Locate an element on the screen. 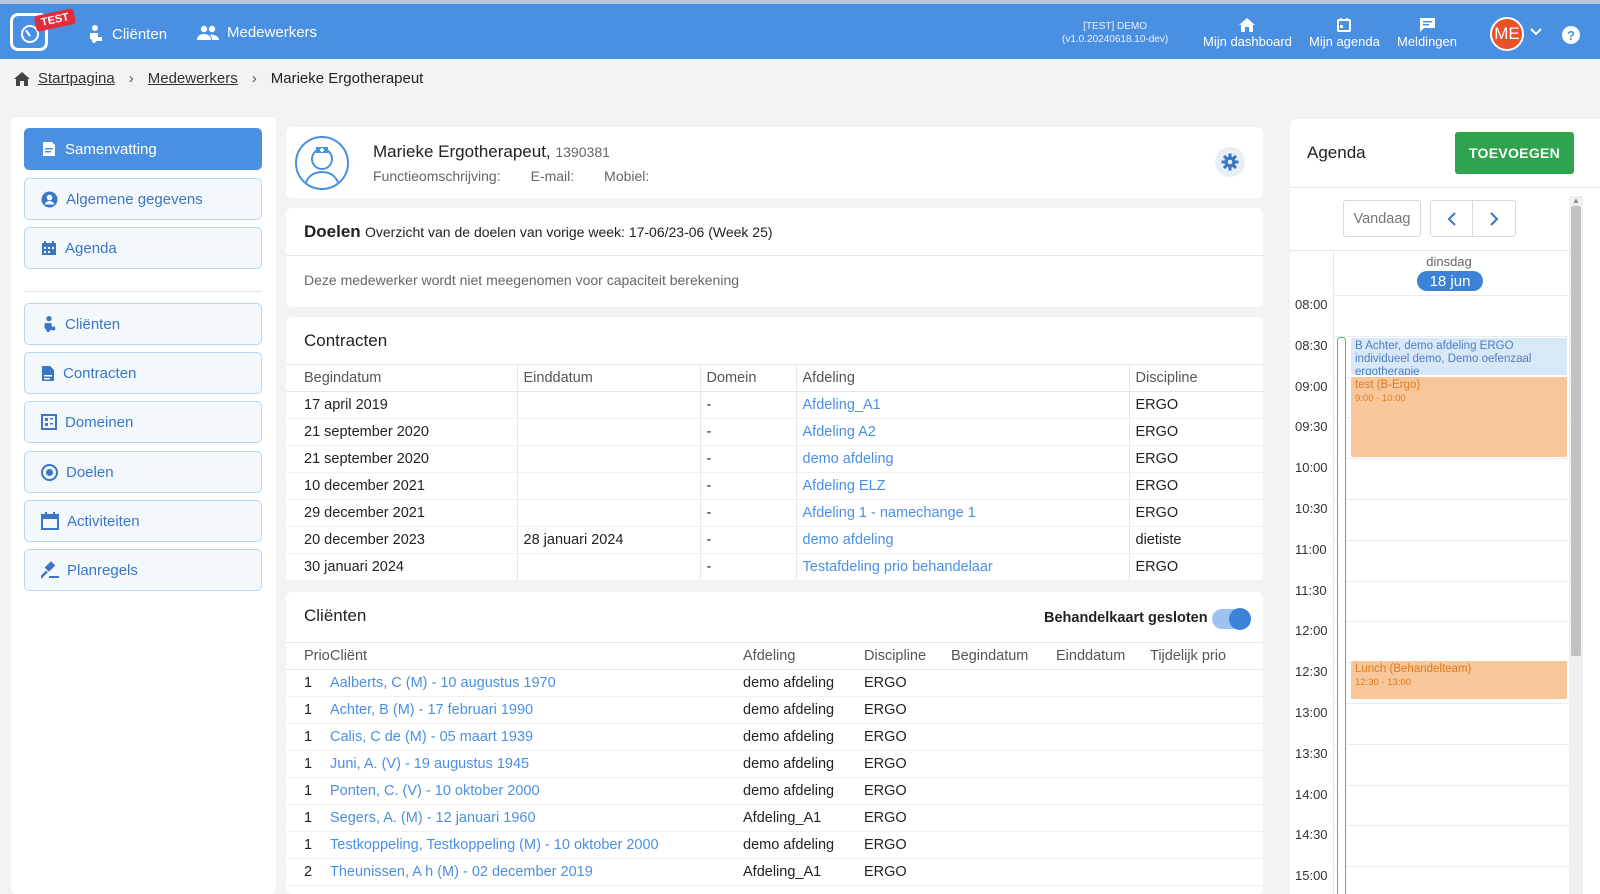 This screenshot has height=894, width=1600. user-avatar: ME is located at coordinates (1507, 34).